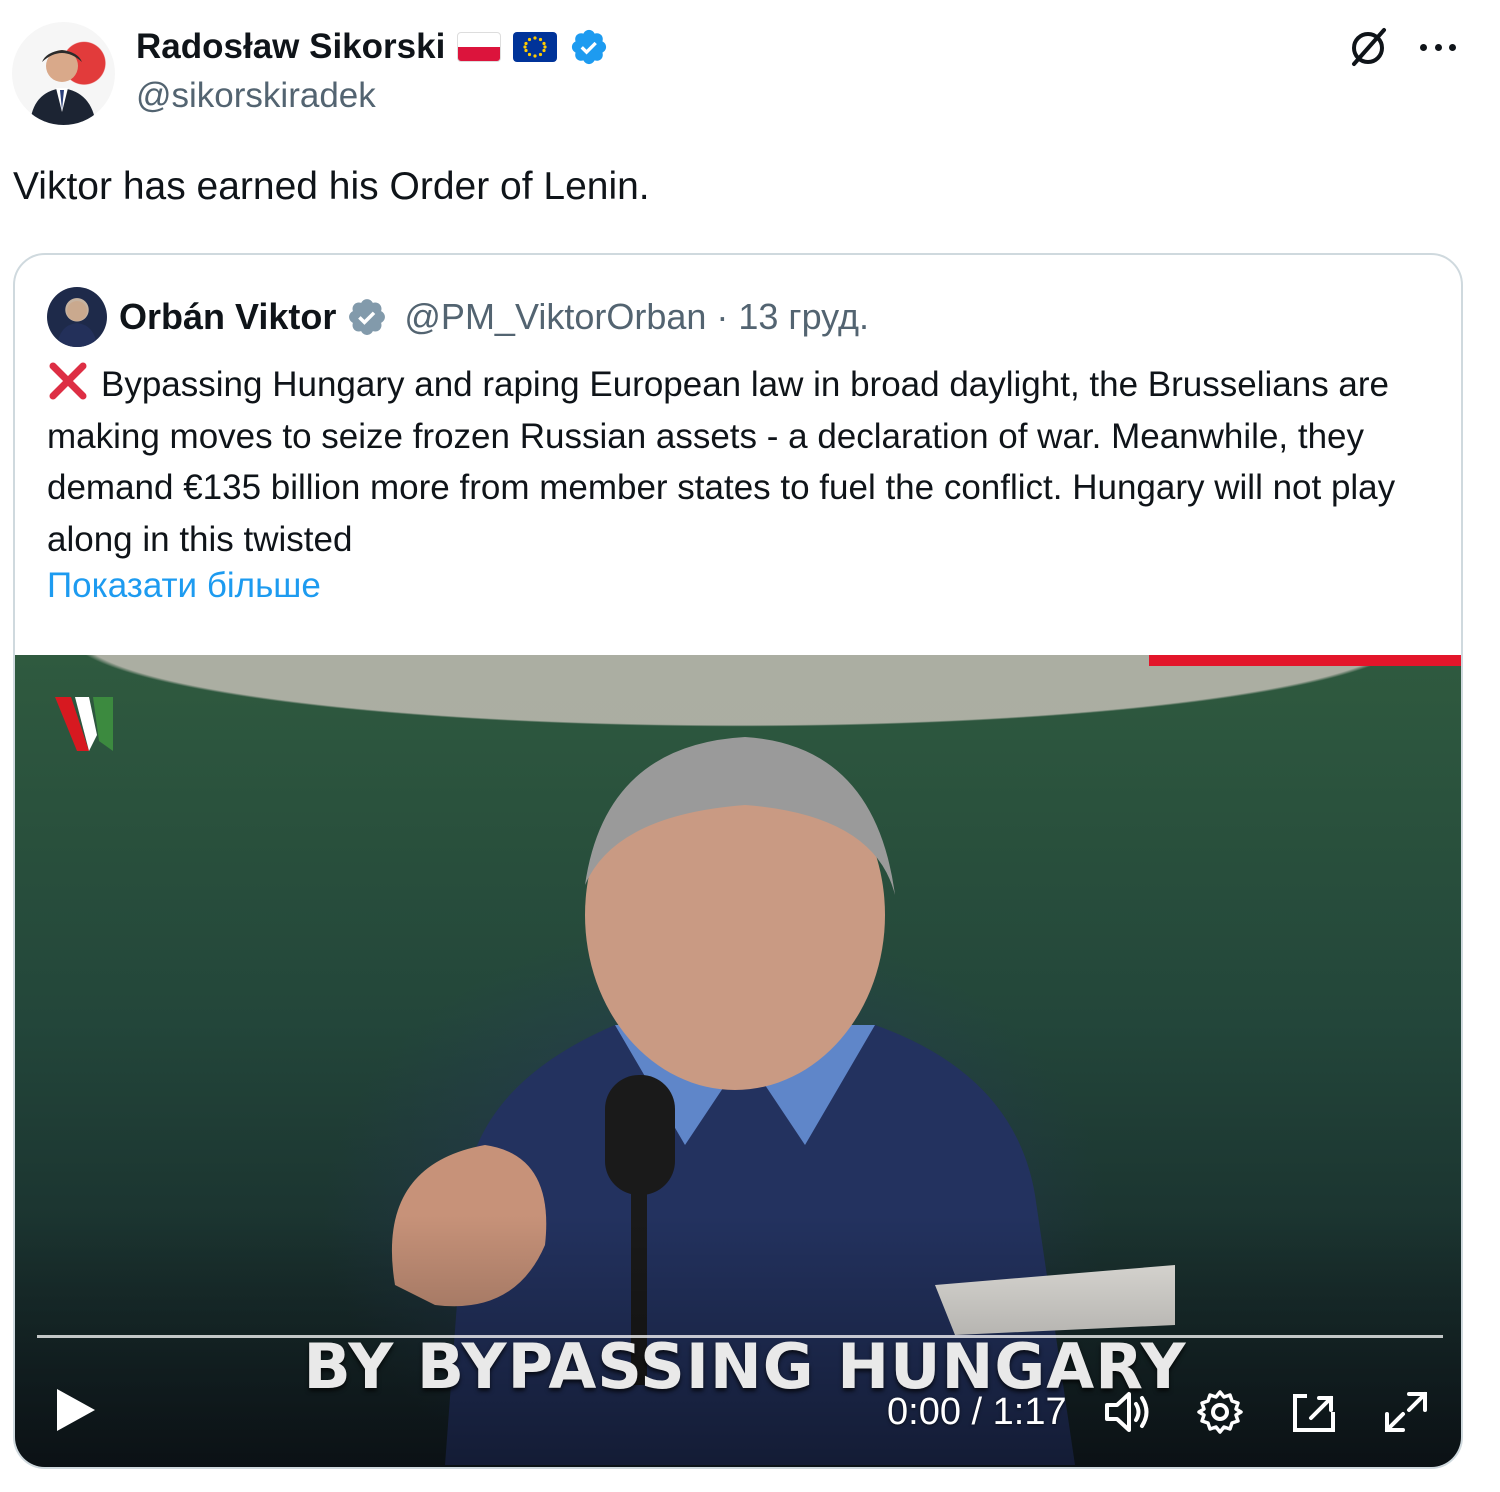  I want to click on verified-badge-icon, so click(589, 47).